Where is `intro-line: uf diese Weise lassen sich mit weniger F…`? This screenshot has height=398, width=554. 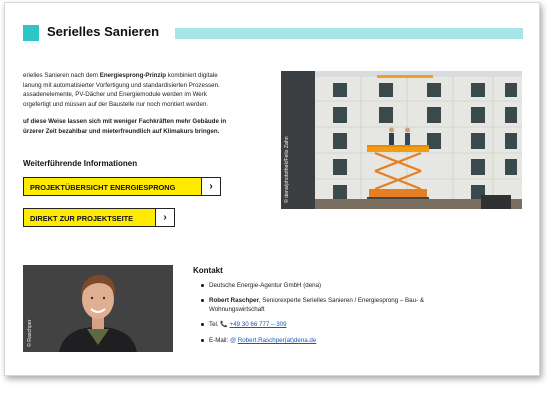 intro-line: uf diese Weise lassen sich mit weniger F… is located at coordinates (125, 122).